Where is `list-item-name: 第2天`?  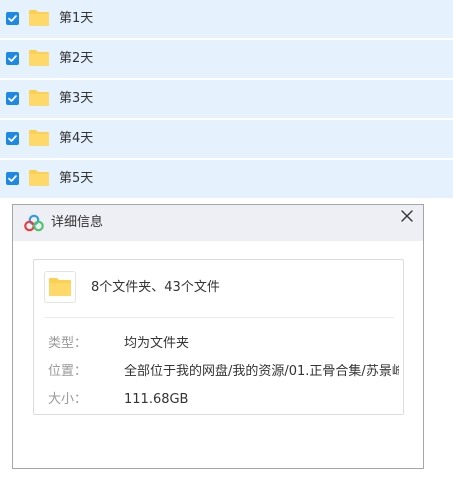
list-item-name: 第2天 is located at coordinates (76, 59).